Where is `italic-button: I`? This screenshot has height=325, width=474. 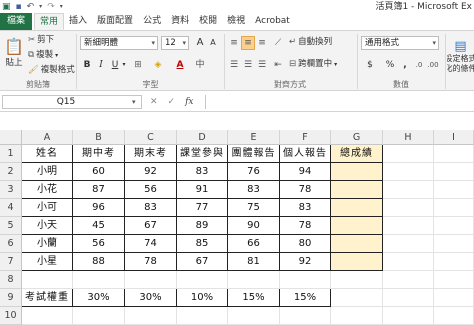
italic-button: I is located at coordinates (101, 65).